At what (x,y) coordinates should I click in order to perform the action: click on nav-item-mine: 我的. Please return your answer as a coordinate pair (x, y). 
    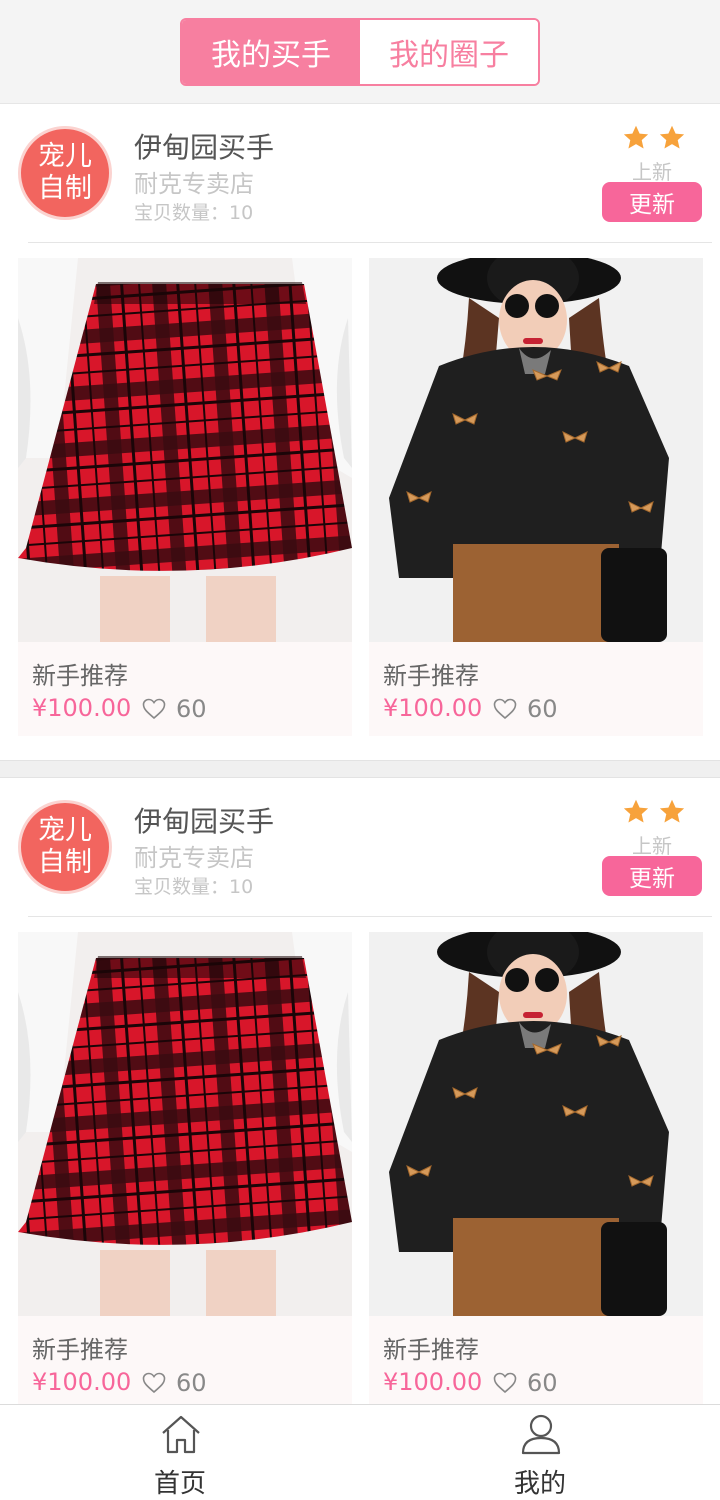
    Looking at the image, I should click on (540, 1452).